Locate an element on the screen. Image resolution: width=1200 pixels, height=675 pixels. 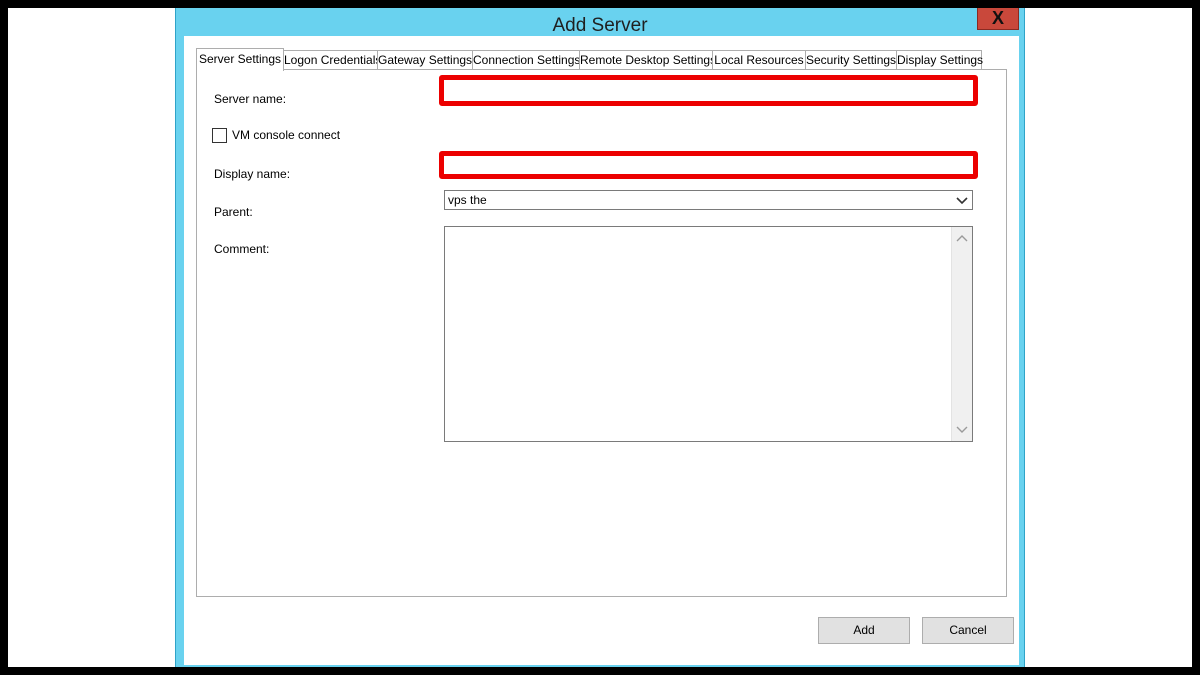
tab-server-settings: Server Settings is located at coordinates (240, 59).